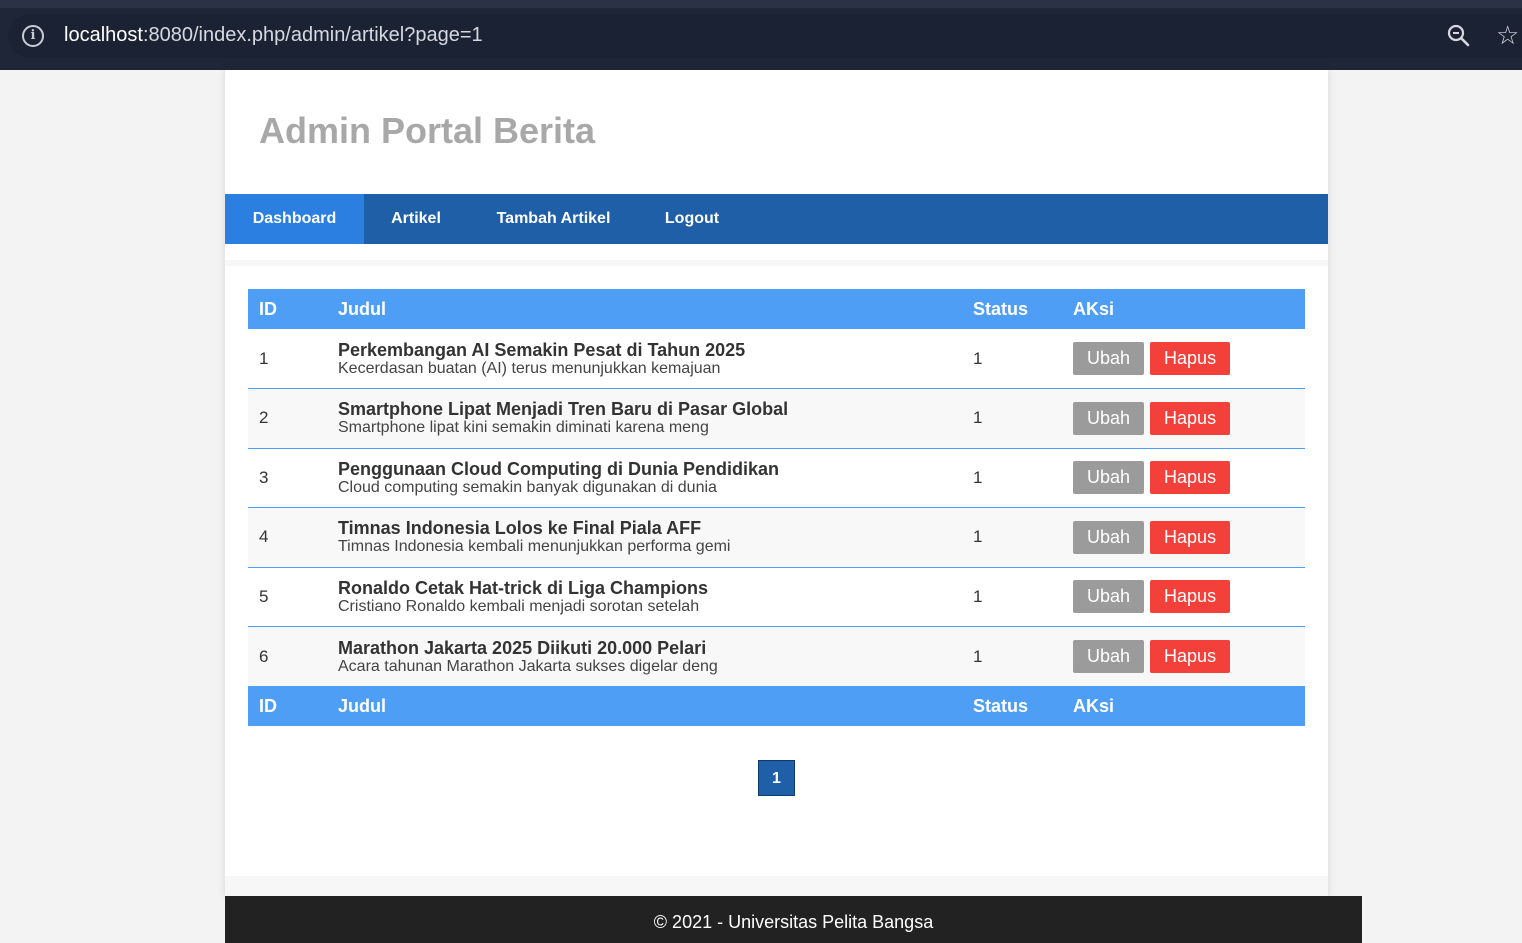 The image size is (1522, 943). What do you see at coordinates (776, 219) in the screenshot?
I see `main-nav: Dashboard Artikel Tambah Artikel Logout` at bounding box center [776, 219].